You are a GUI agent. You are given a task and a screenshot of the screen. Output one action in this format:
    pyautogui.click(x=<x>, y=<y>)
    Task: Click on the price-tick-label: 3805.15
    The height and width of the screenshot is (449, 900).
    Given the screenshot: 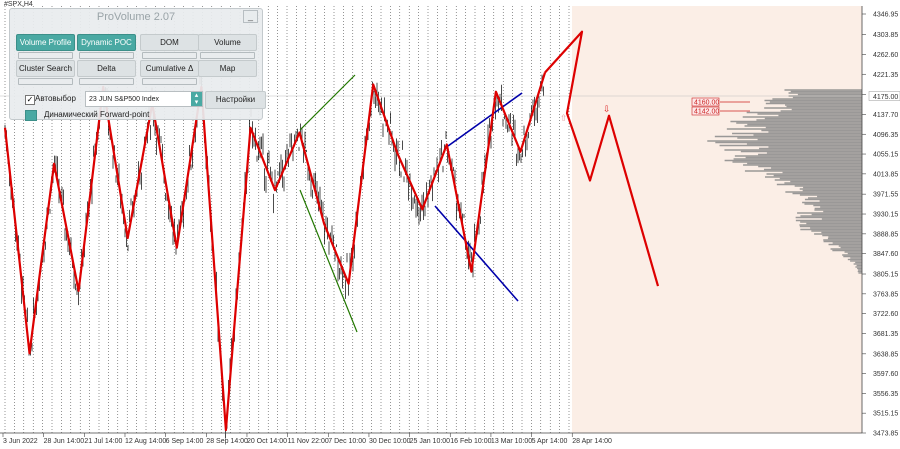 What is the action you would take?
    pyautogui.click(x=885, y=275)
    